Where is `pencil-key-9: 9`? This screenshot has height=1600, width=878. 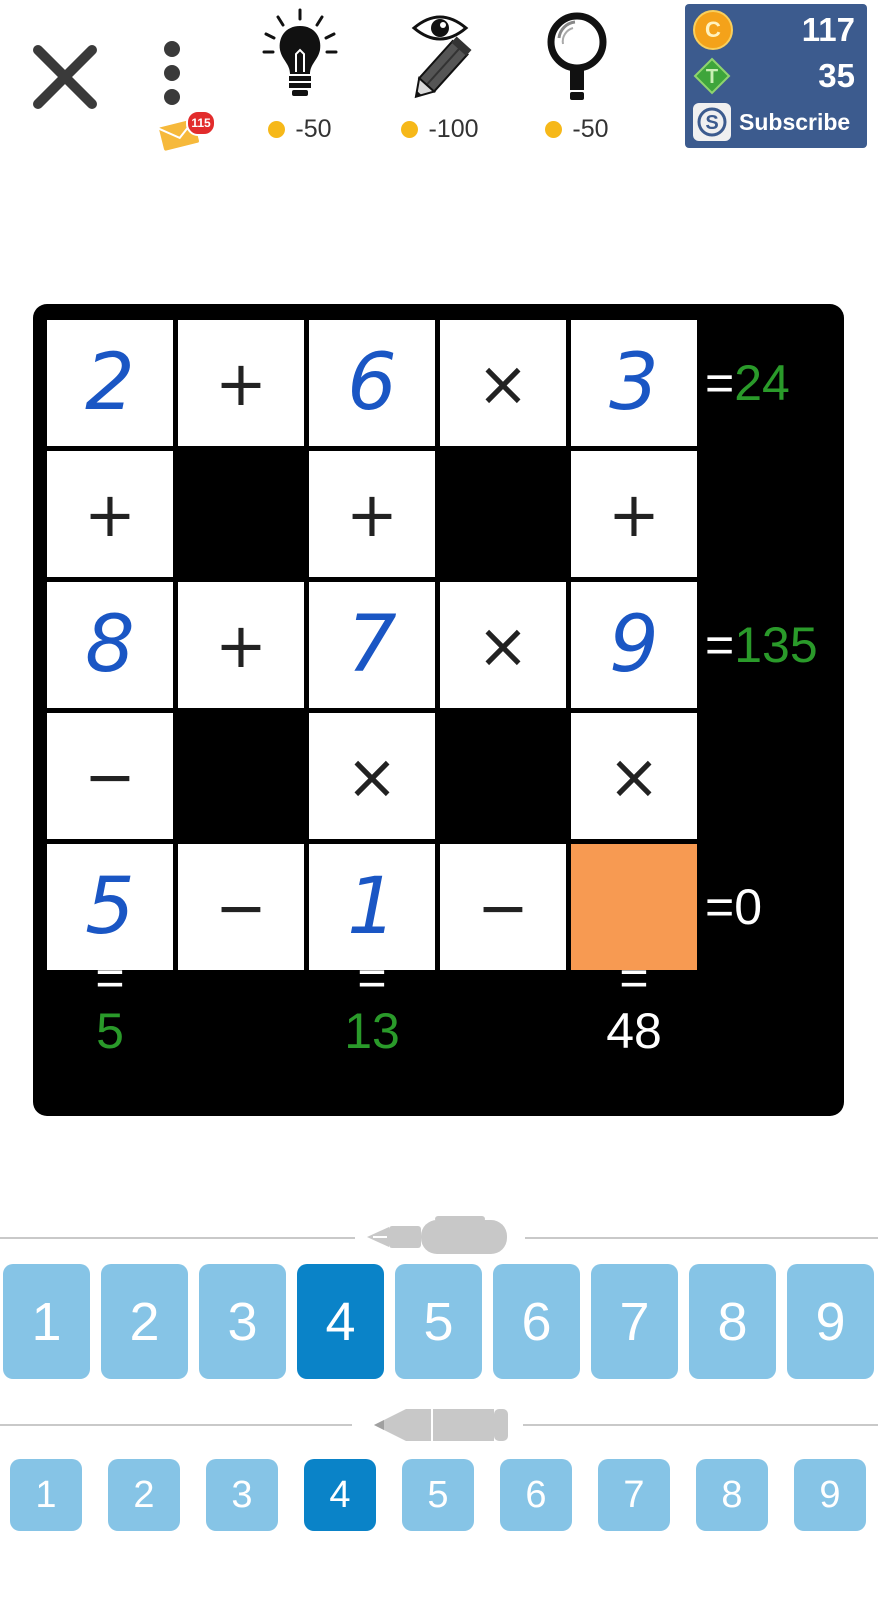
pencil-key-9: 9 is located at coordinates (830, 1495).